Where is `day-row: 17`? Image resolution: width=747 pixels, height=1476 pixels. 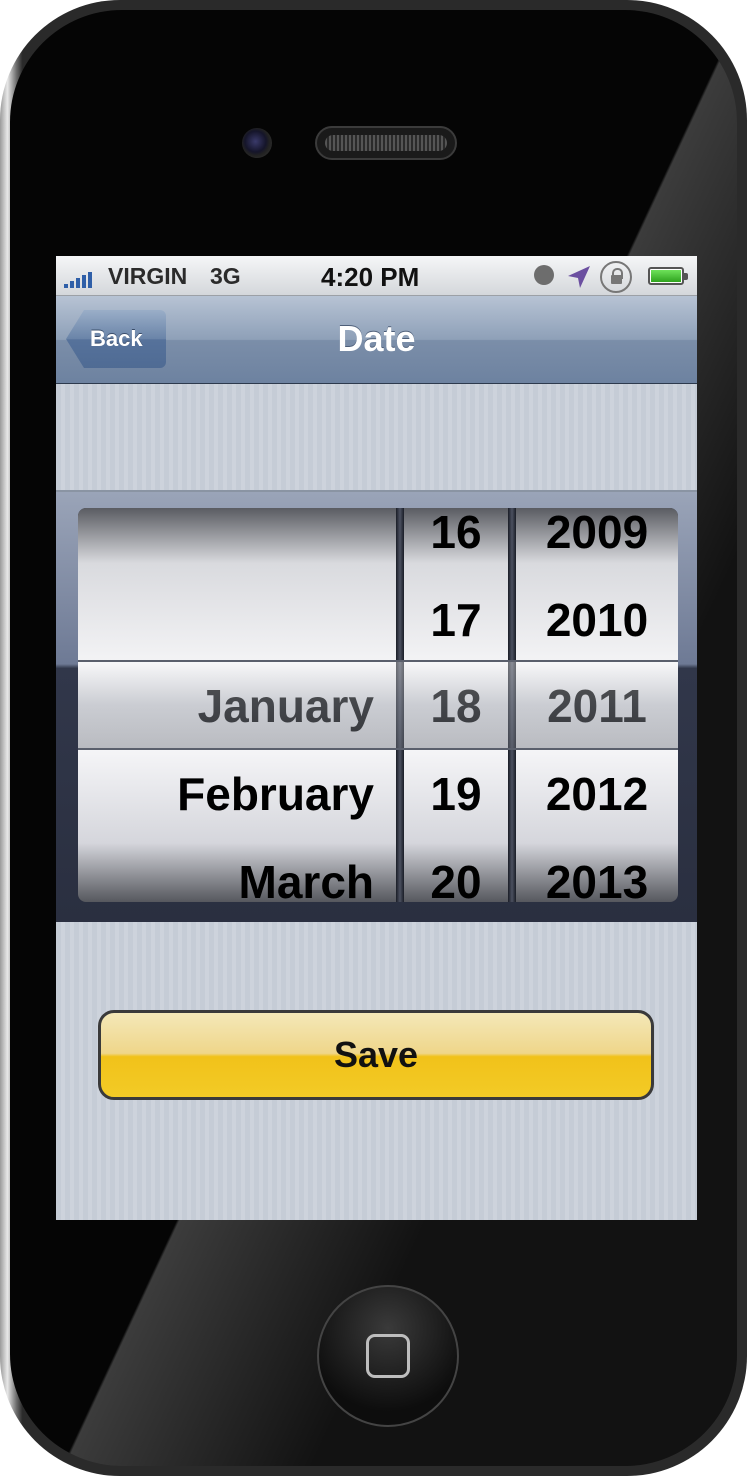
day-row: 17 is located at coordinates (456, 620).